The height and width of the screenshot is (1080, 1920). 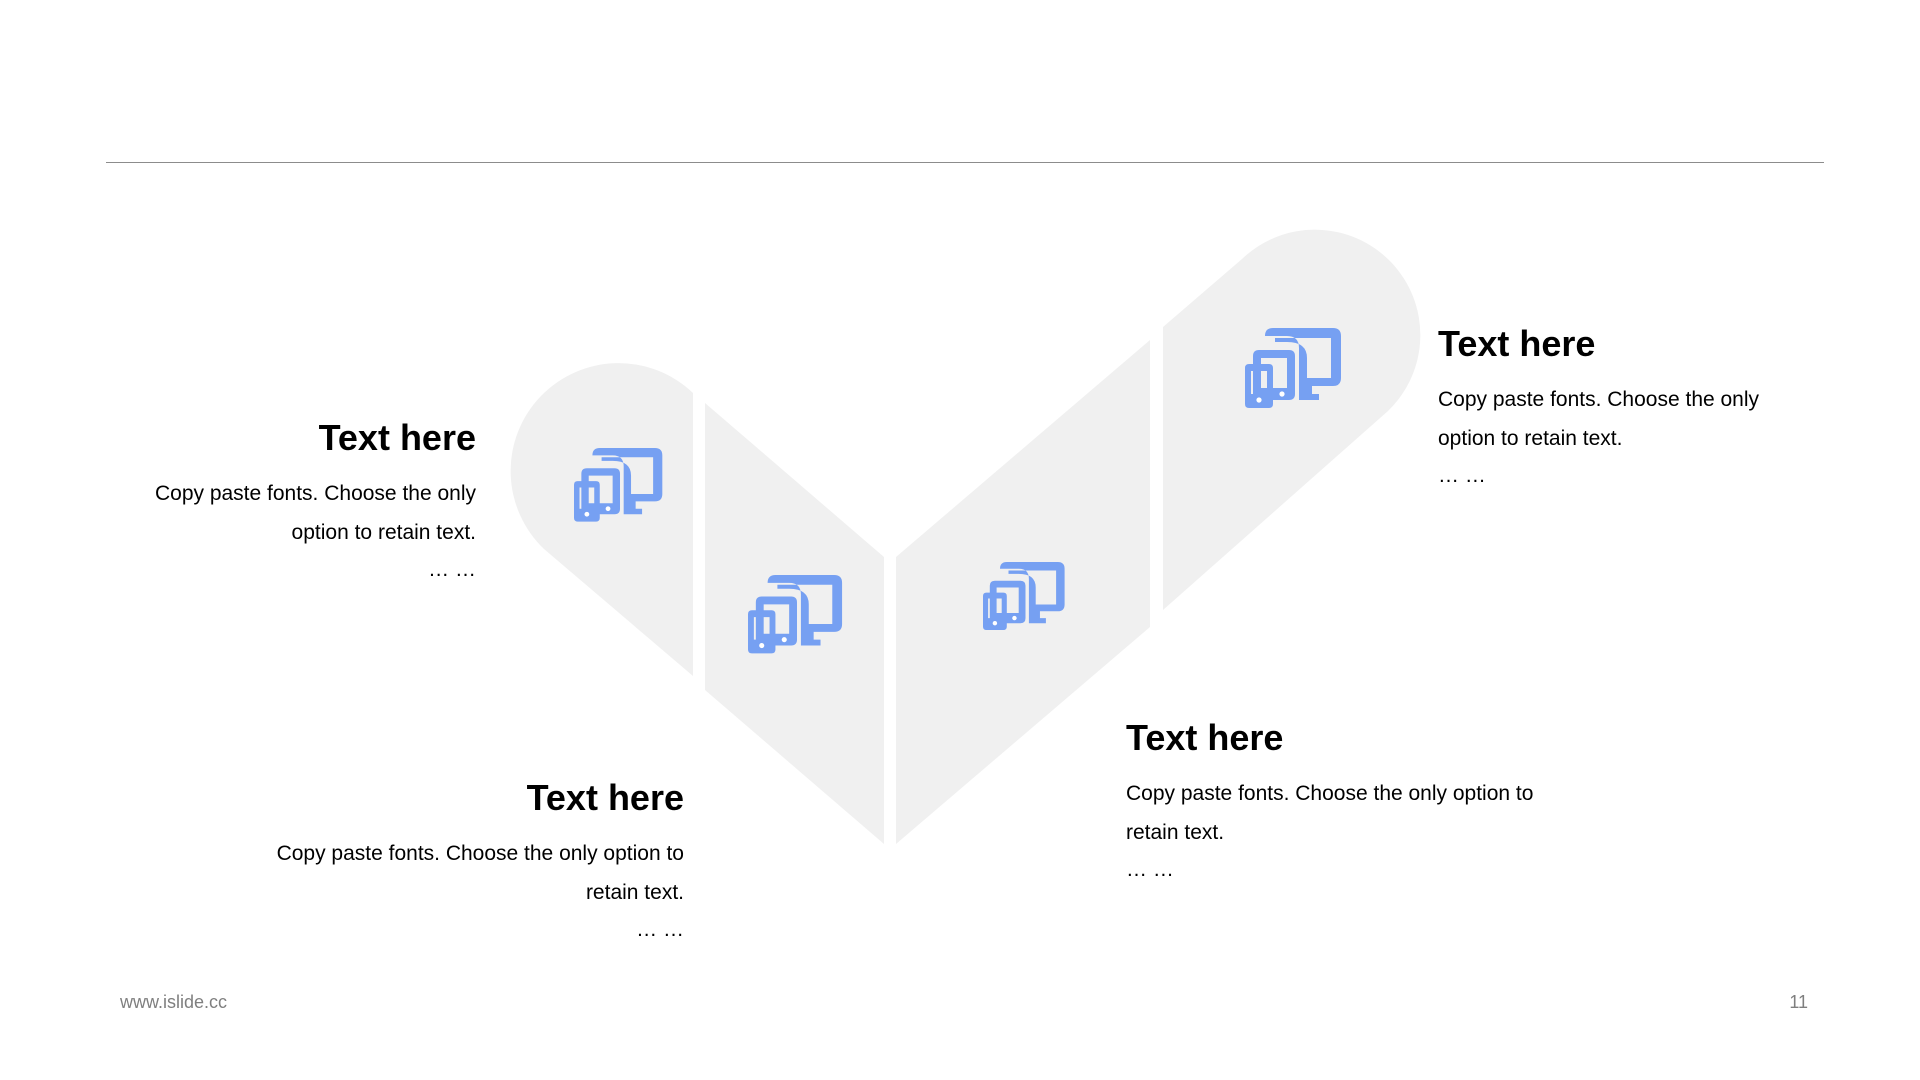 I want to click on page-number: 11, so click(x=1798, y=1002).